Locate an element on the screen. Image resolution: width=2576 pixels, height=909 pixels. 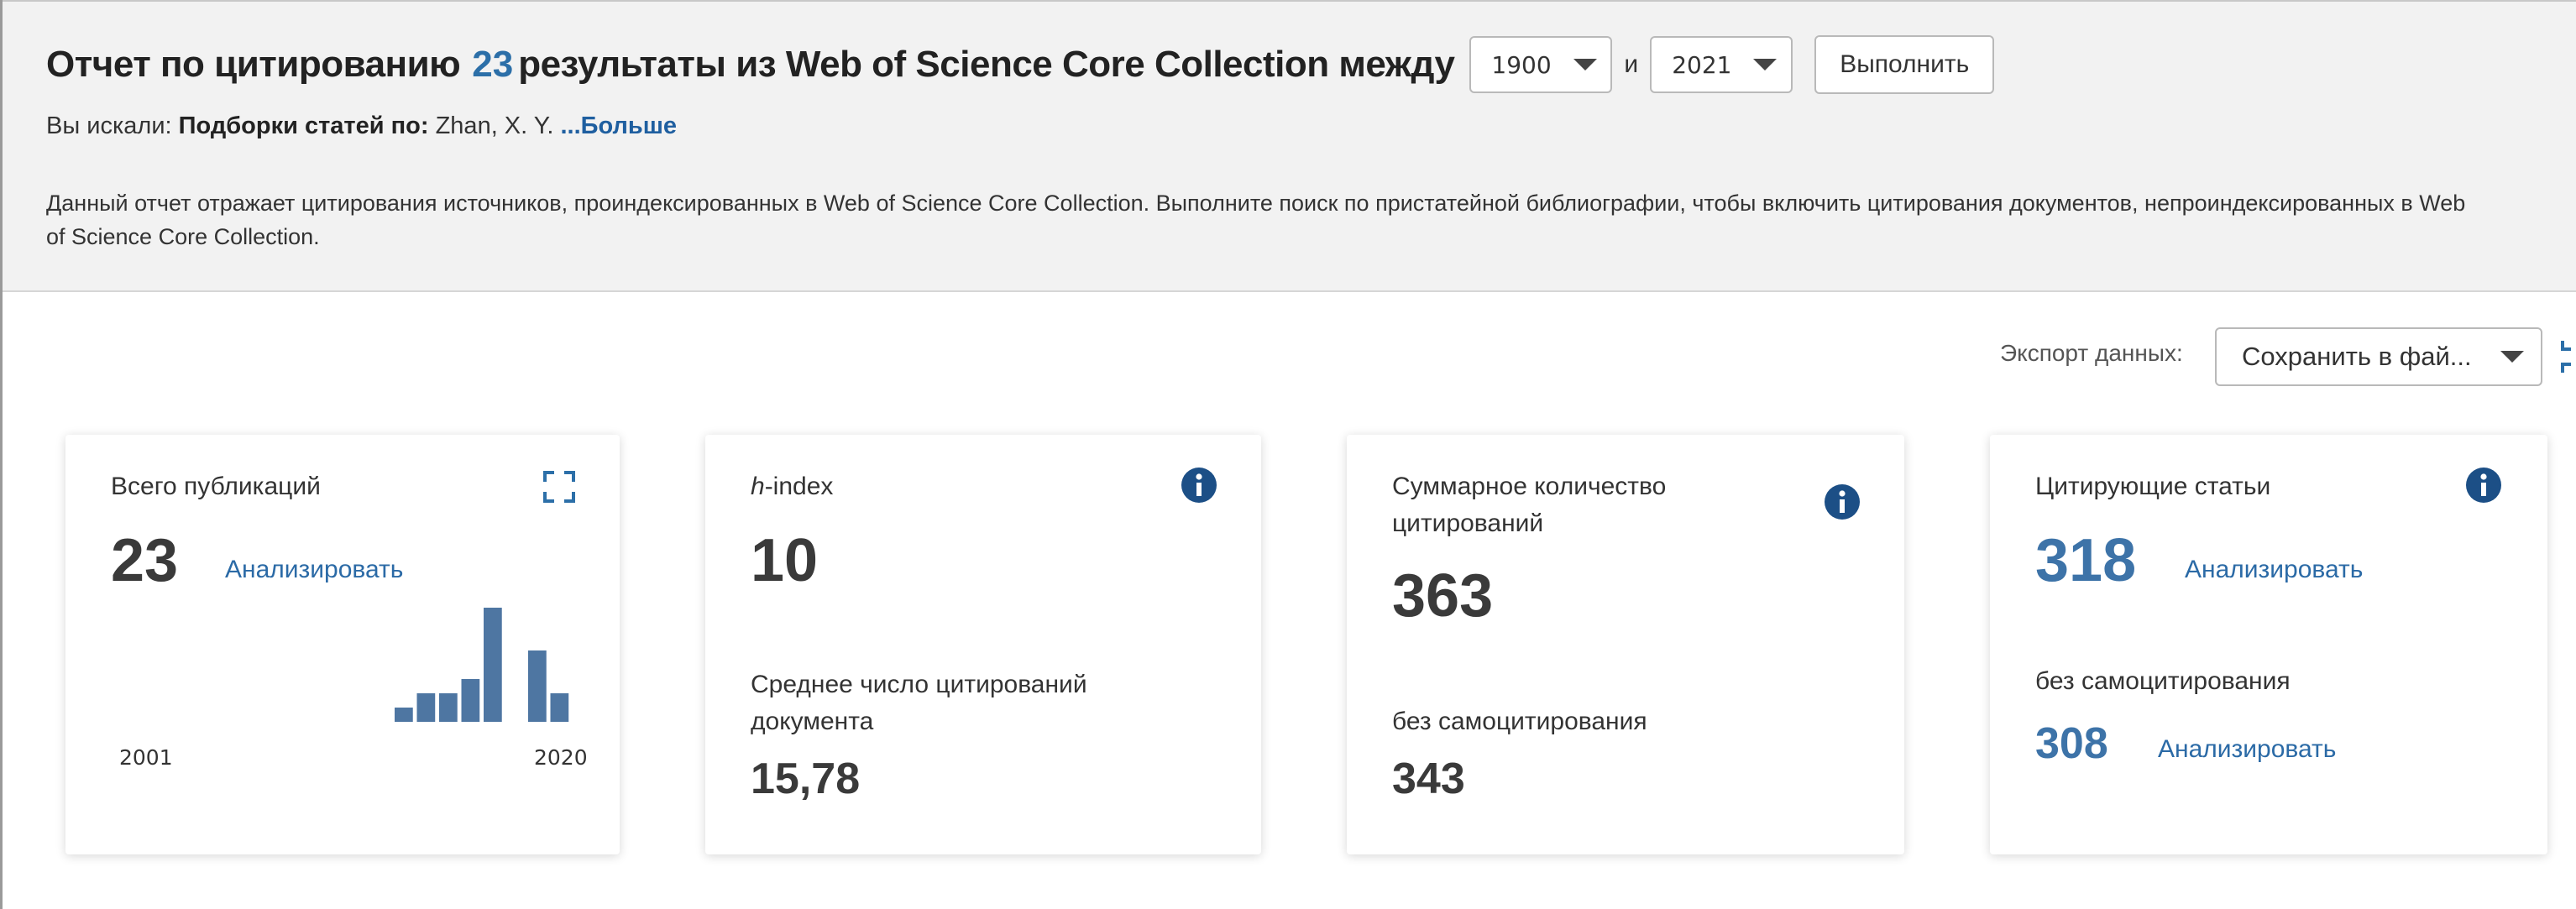
collapse-icon is located at coordinates (2567, 356).